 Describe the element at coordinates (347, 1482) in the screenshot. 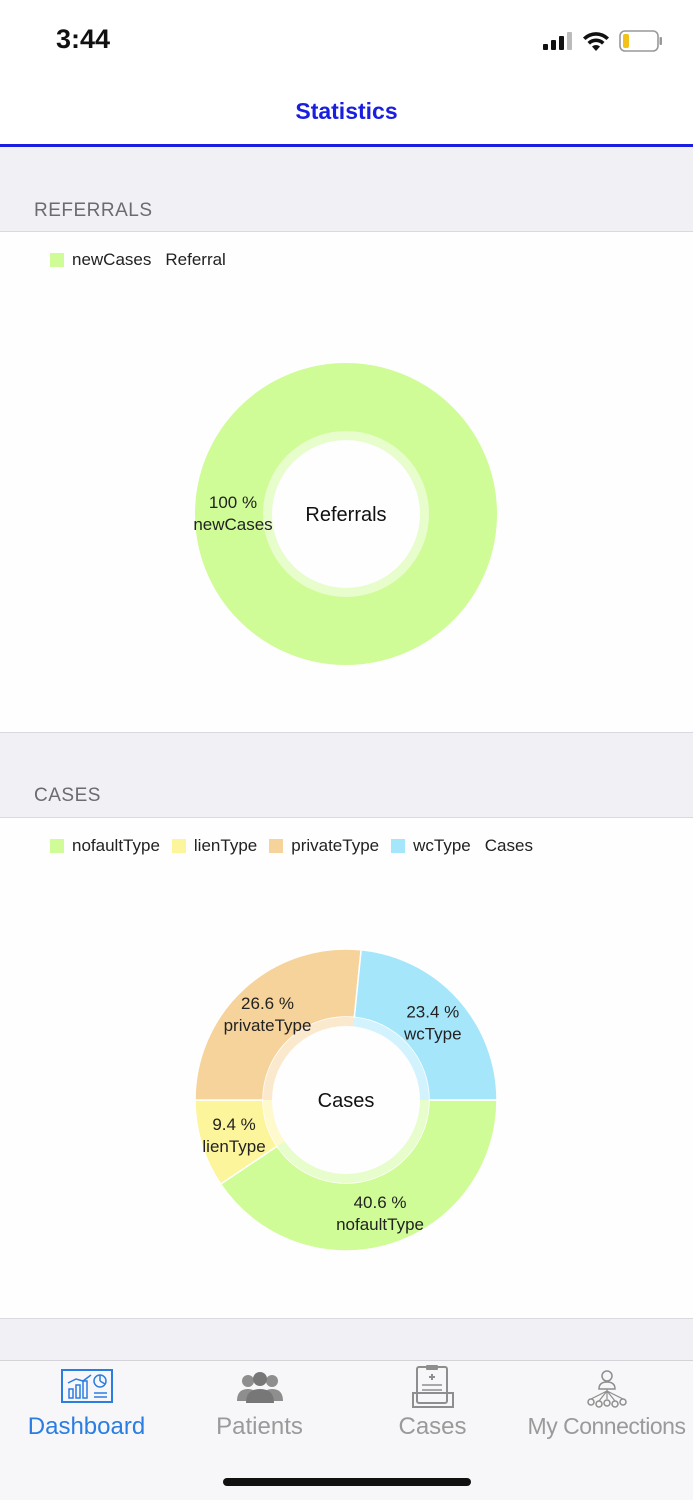

I see `home-indicator` at that location.